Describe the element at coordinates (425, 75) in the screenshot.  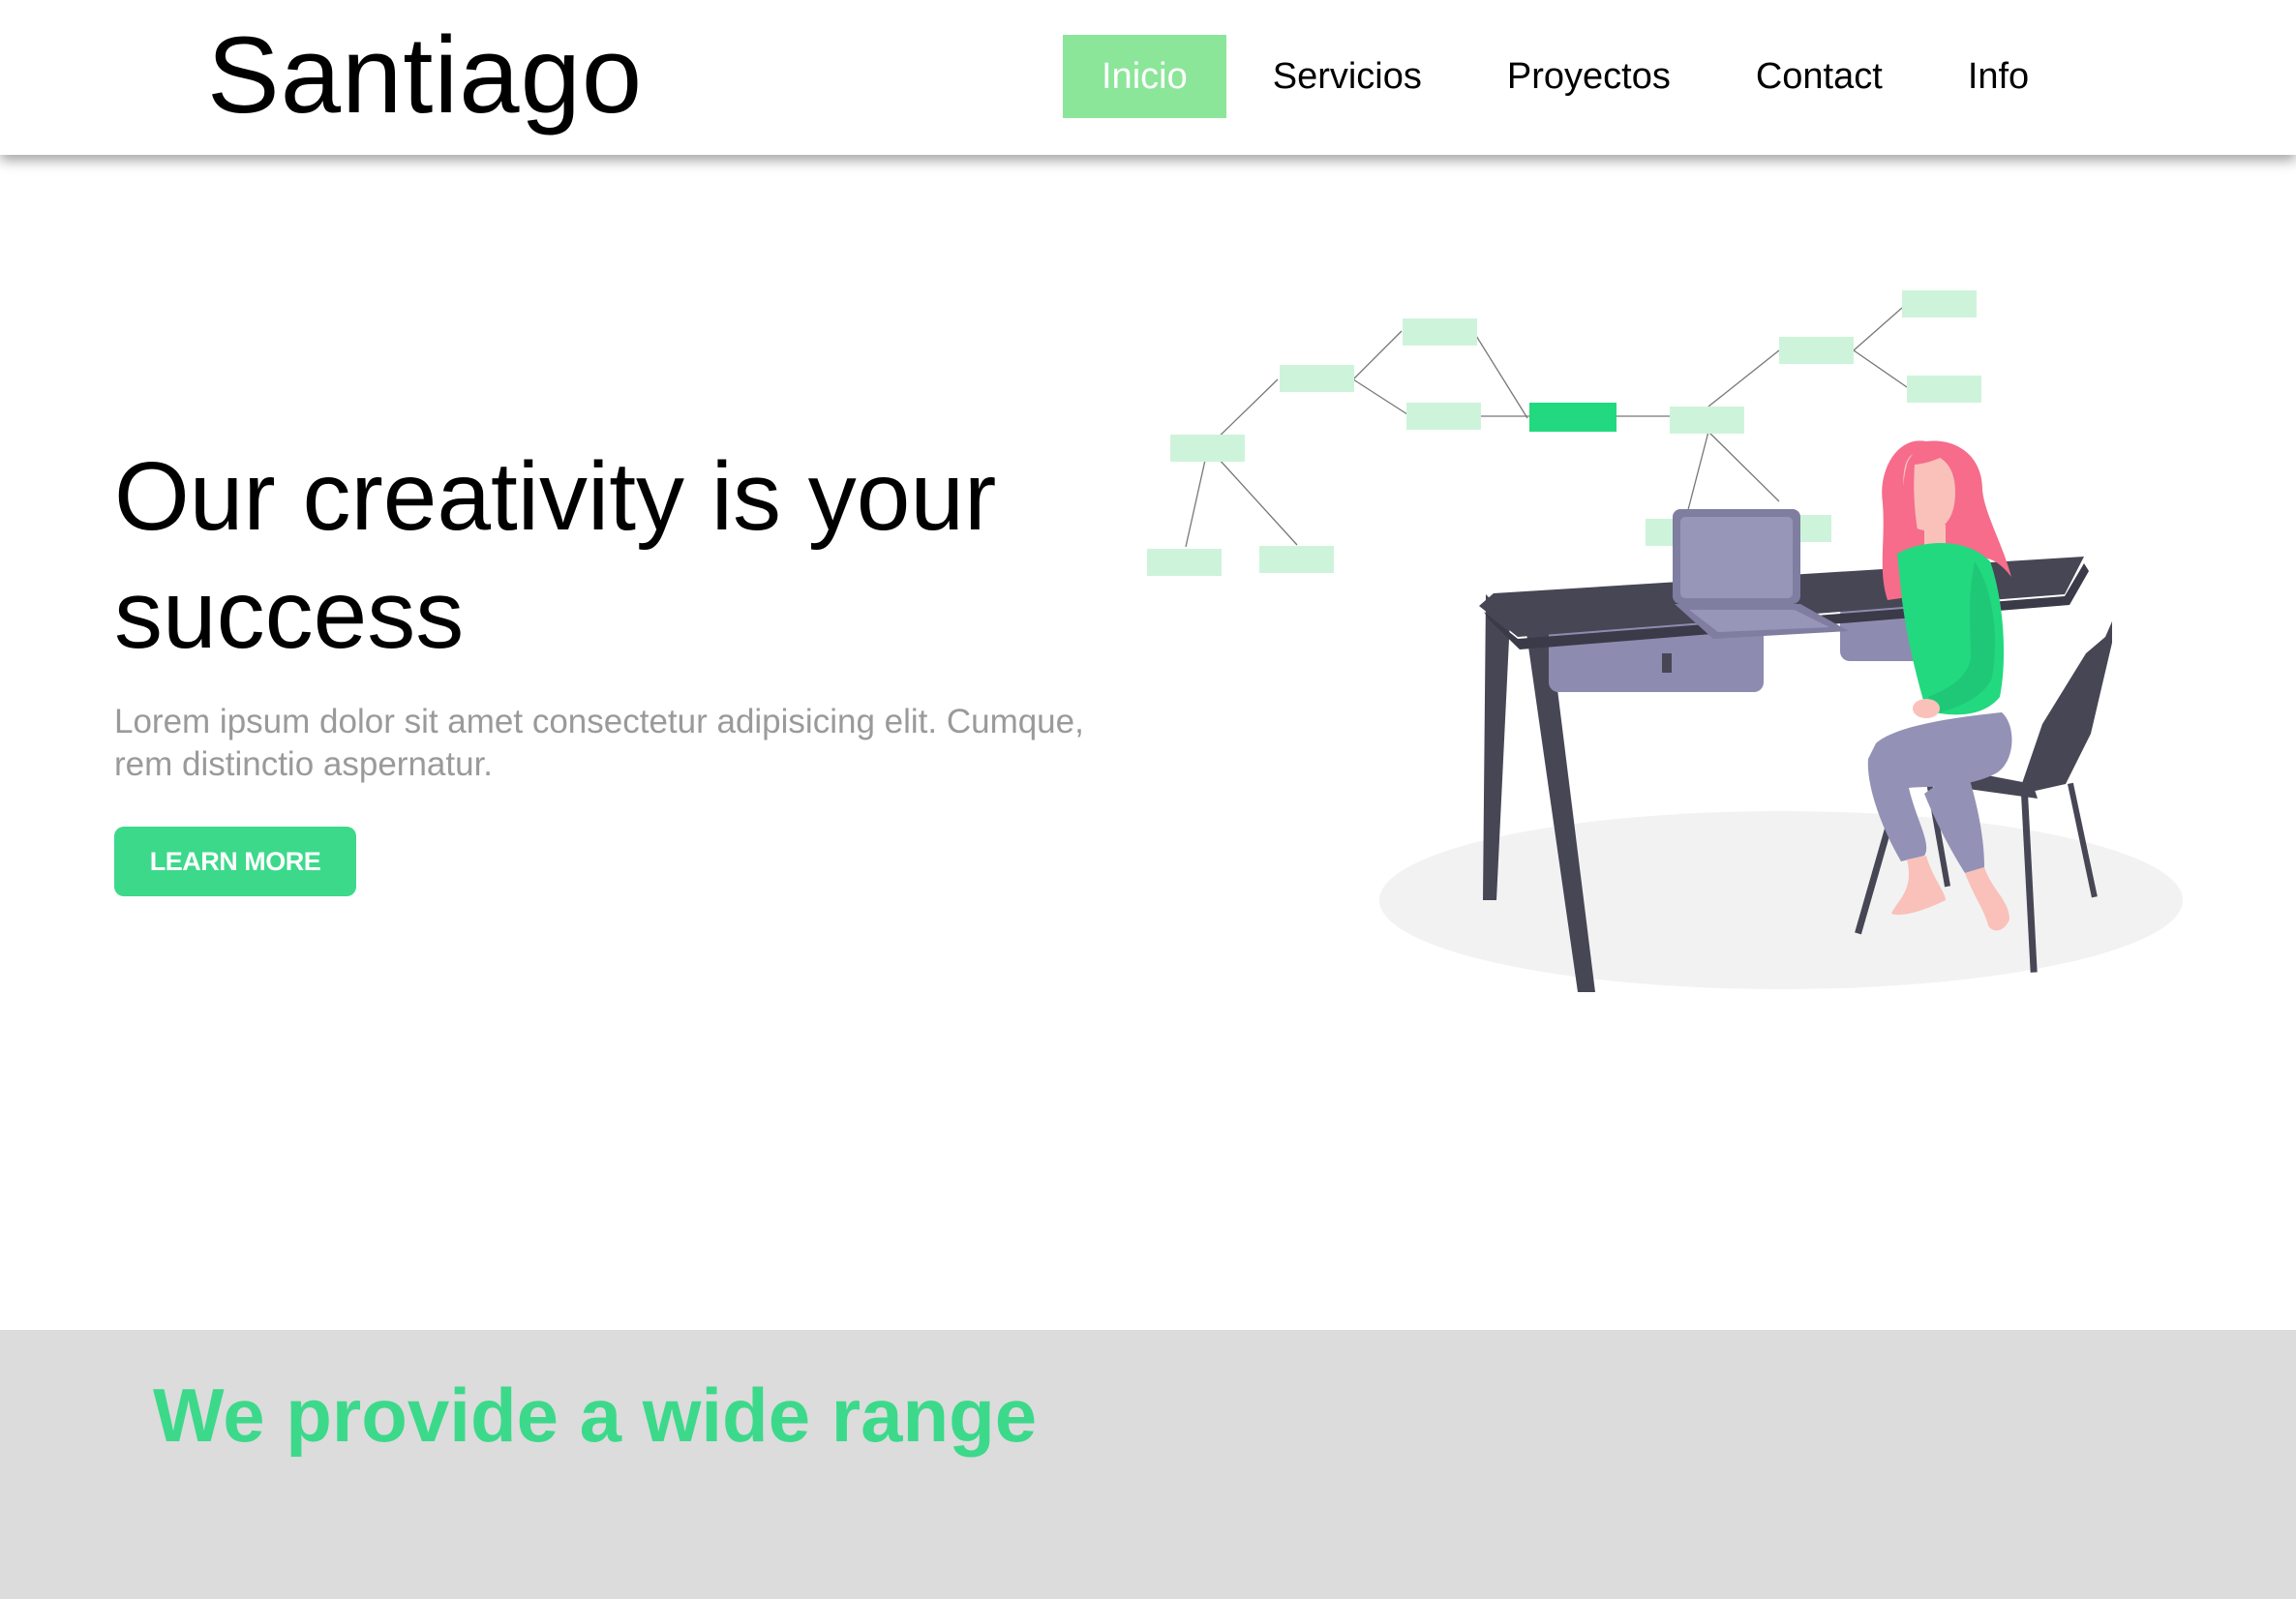
I see `brand-logo: Santiago` at that location.